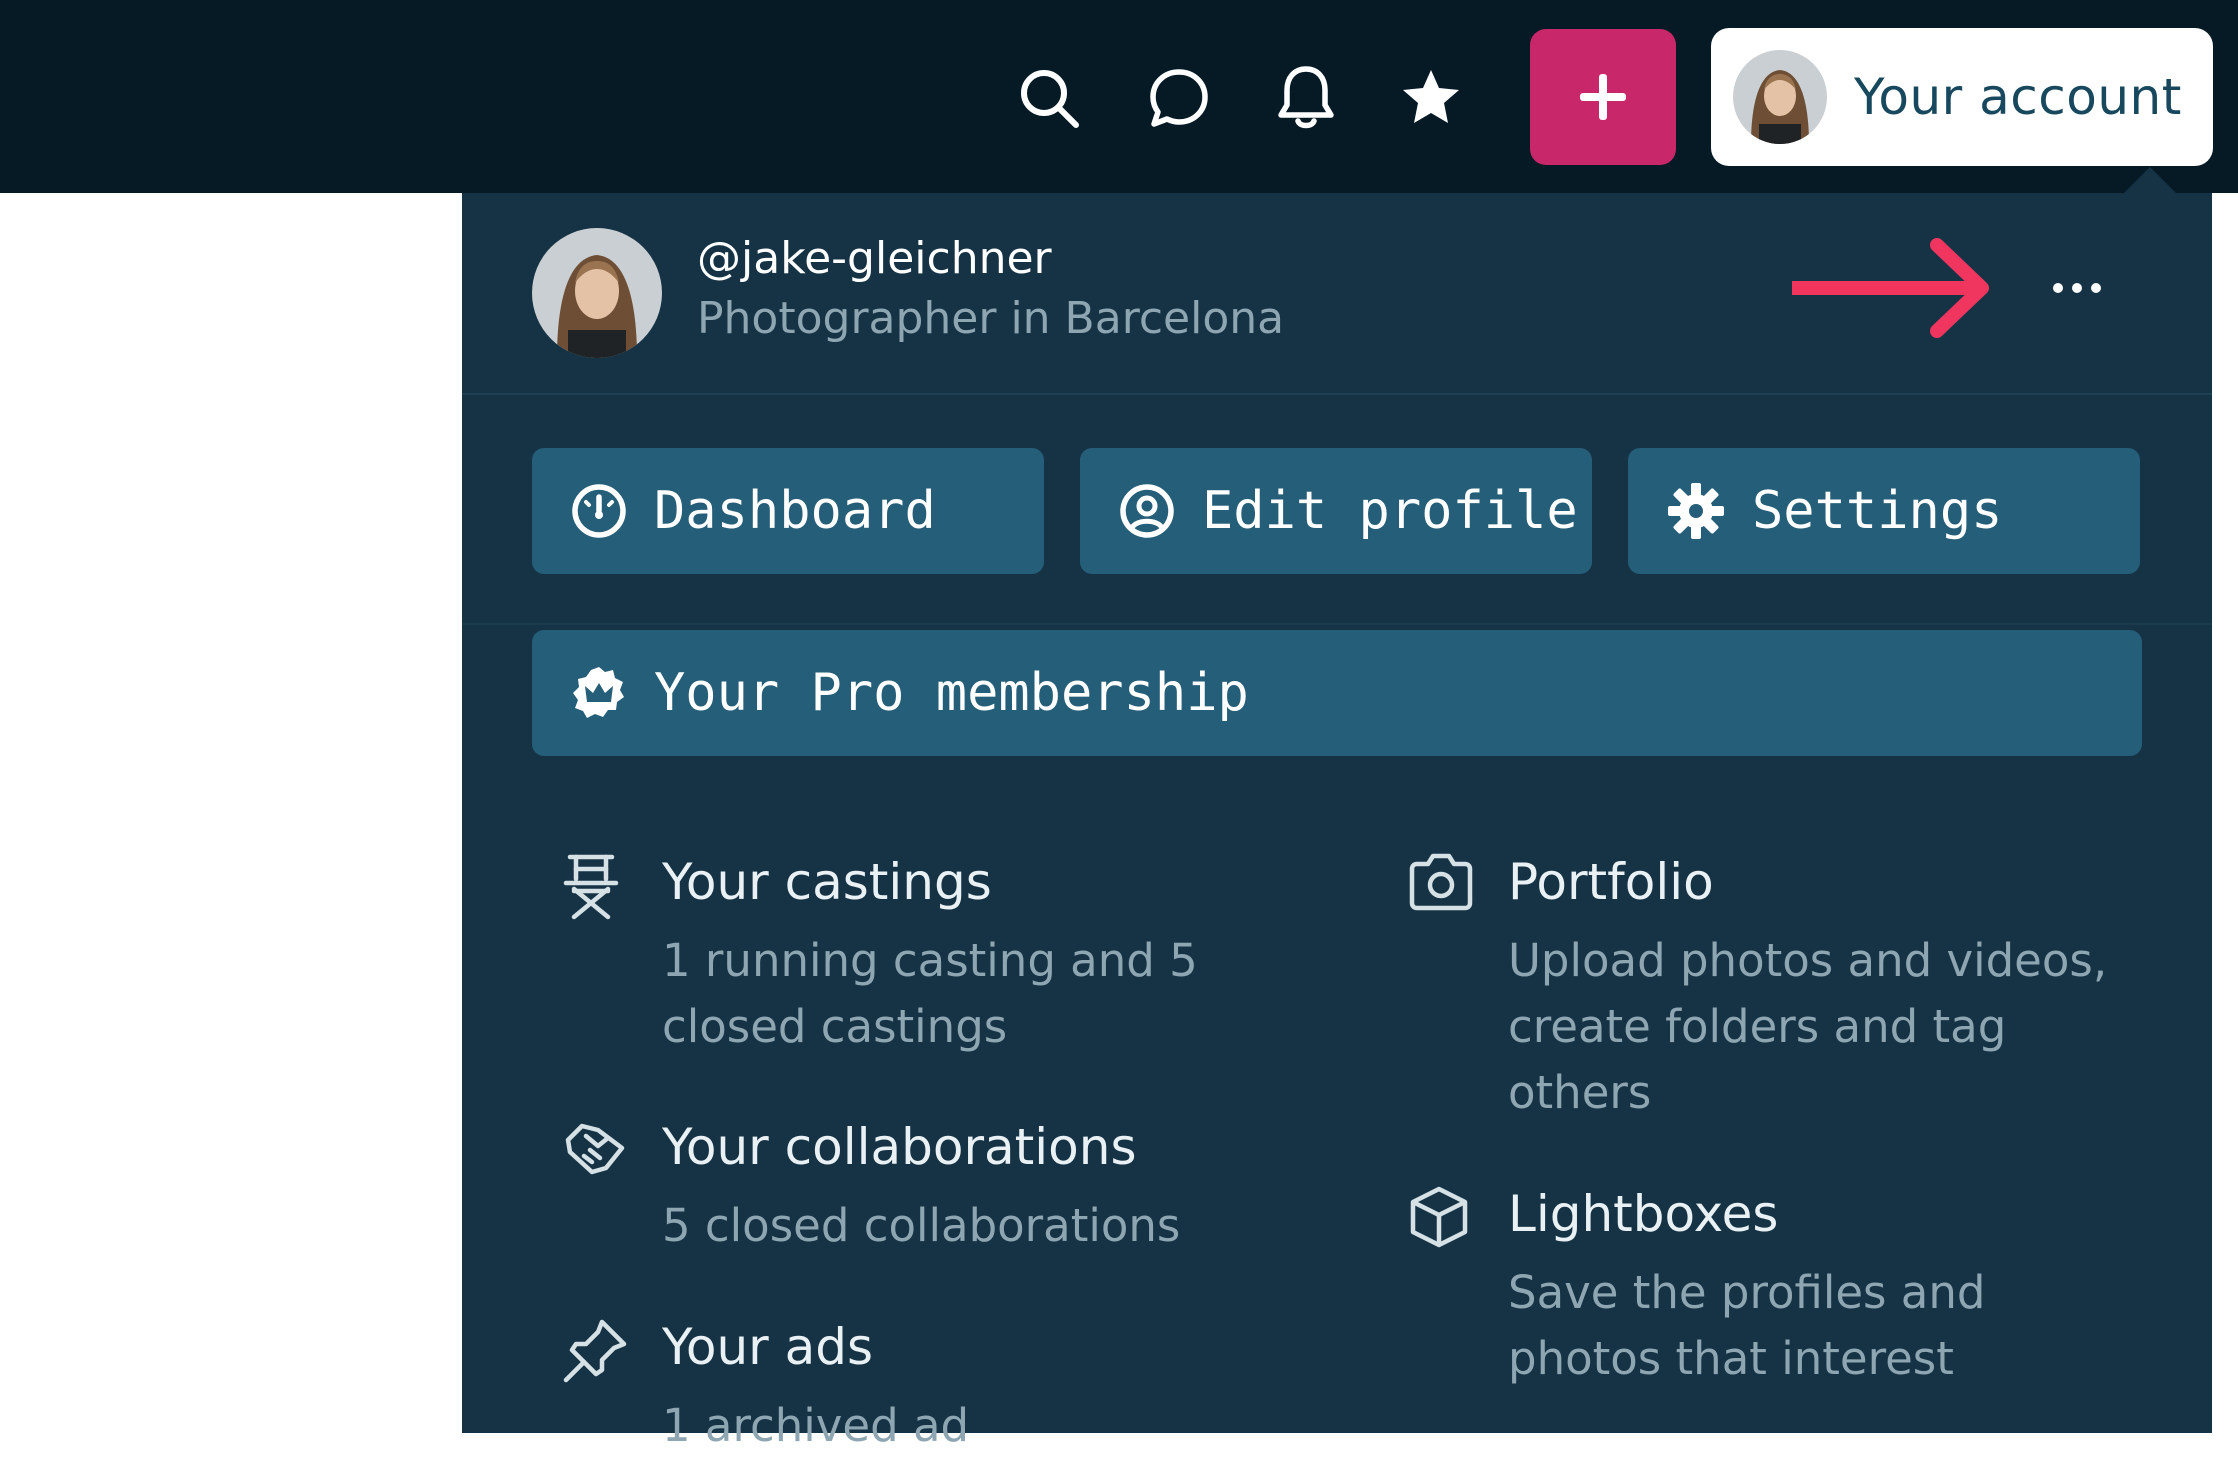 This screenshot has height=1468, width=2238. I want to click on castings-title: Your castings, so click(827, 882).